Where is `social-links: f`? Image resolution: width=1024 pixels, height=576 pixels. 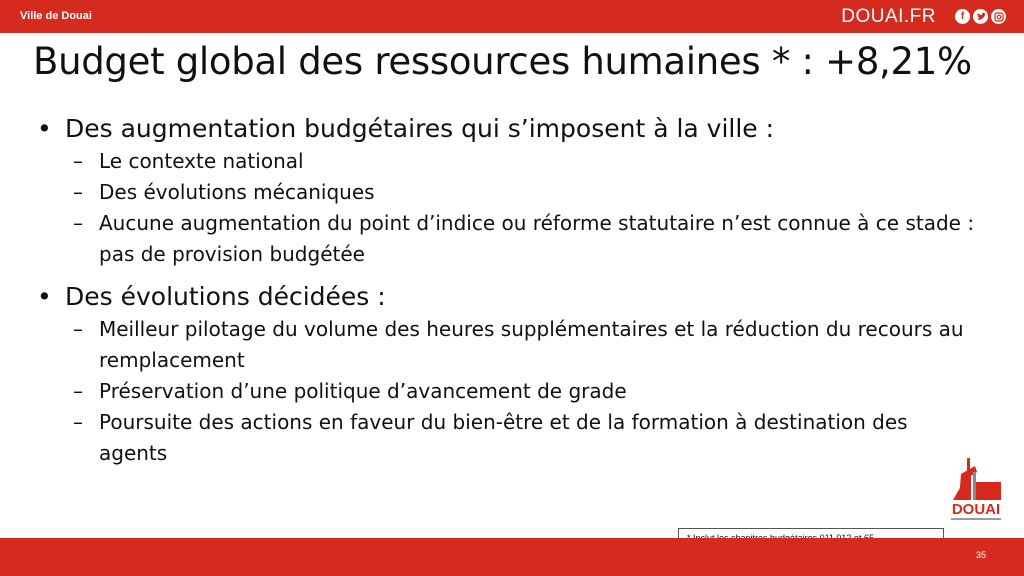
social-links: f is located at coordinates (980, 16).